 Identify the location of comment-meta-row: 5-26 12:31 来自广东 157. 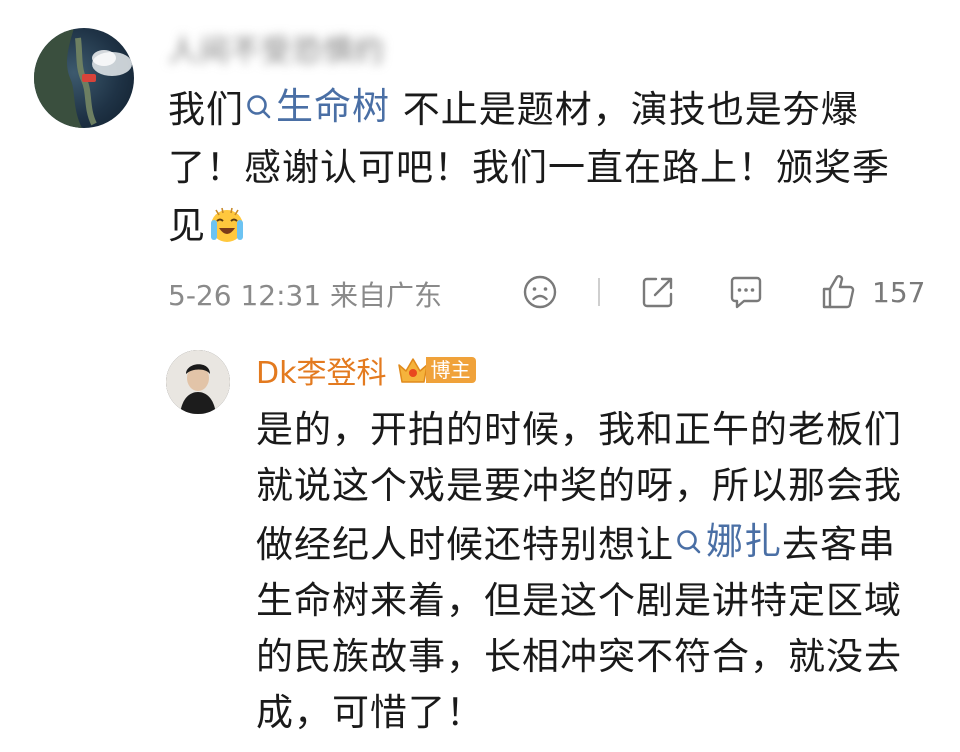
(553, 292).